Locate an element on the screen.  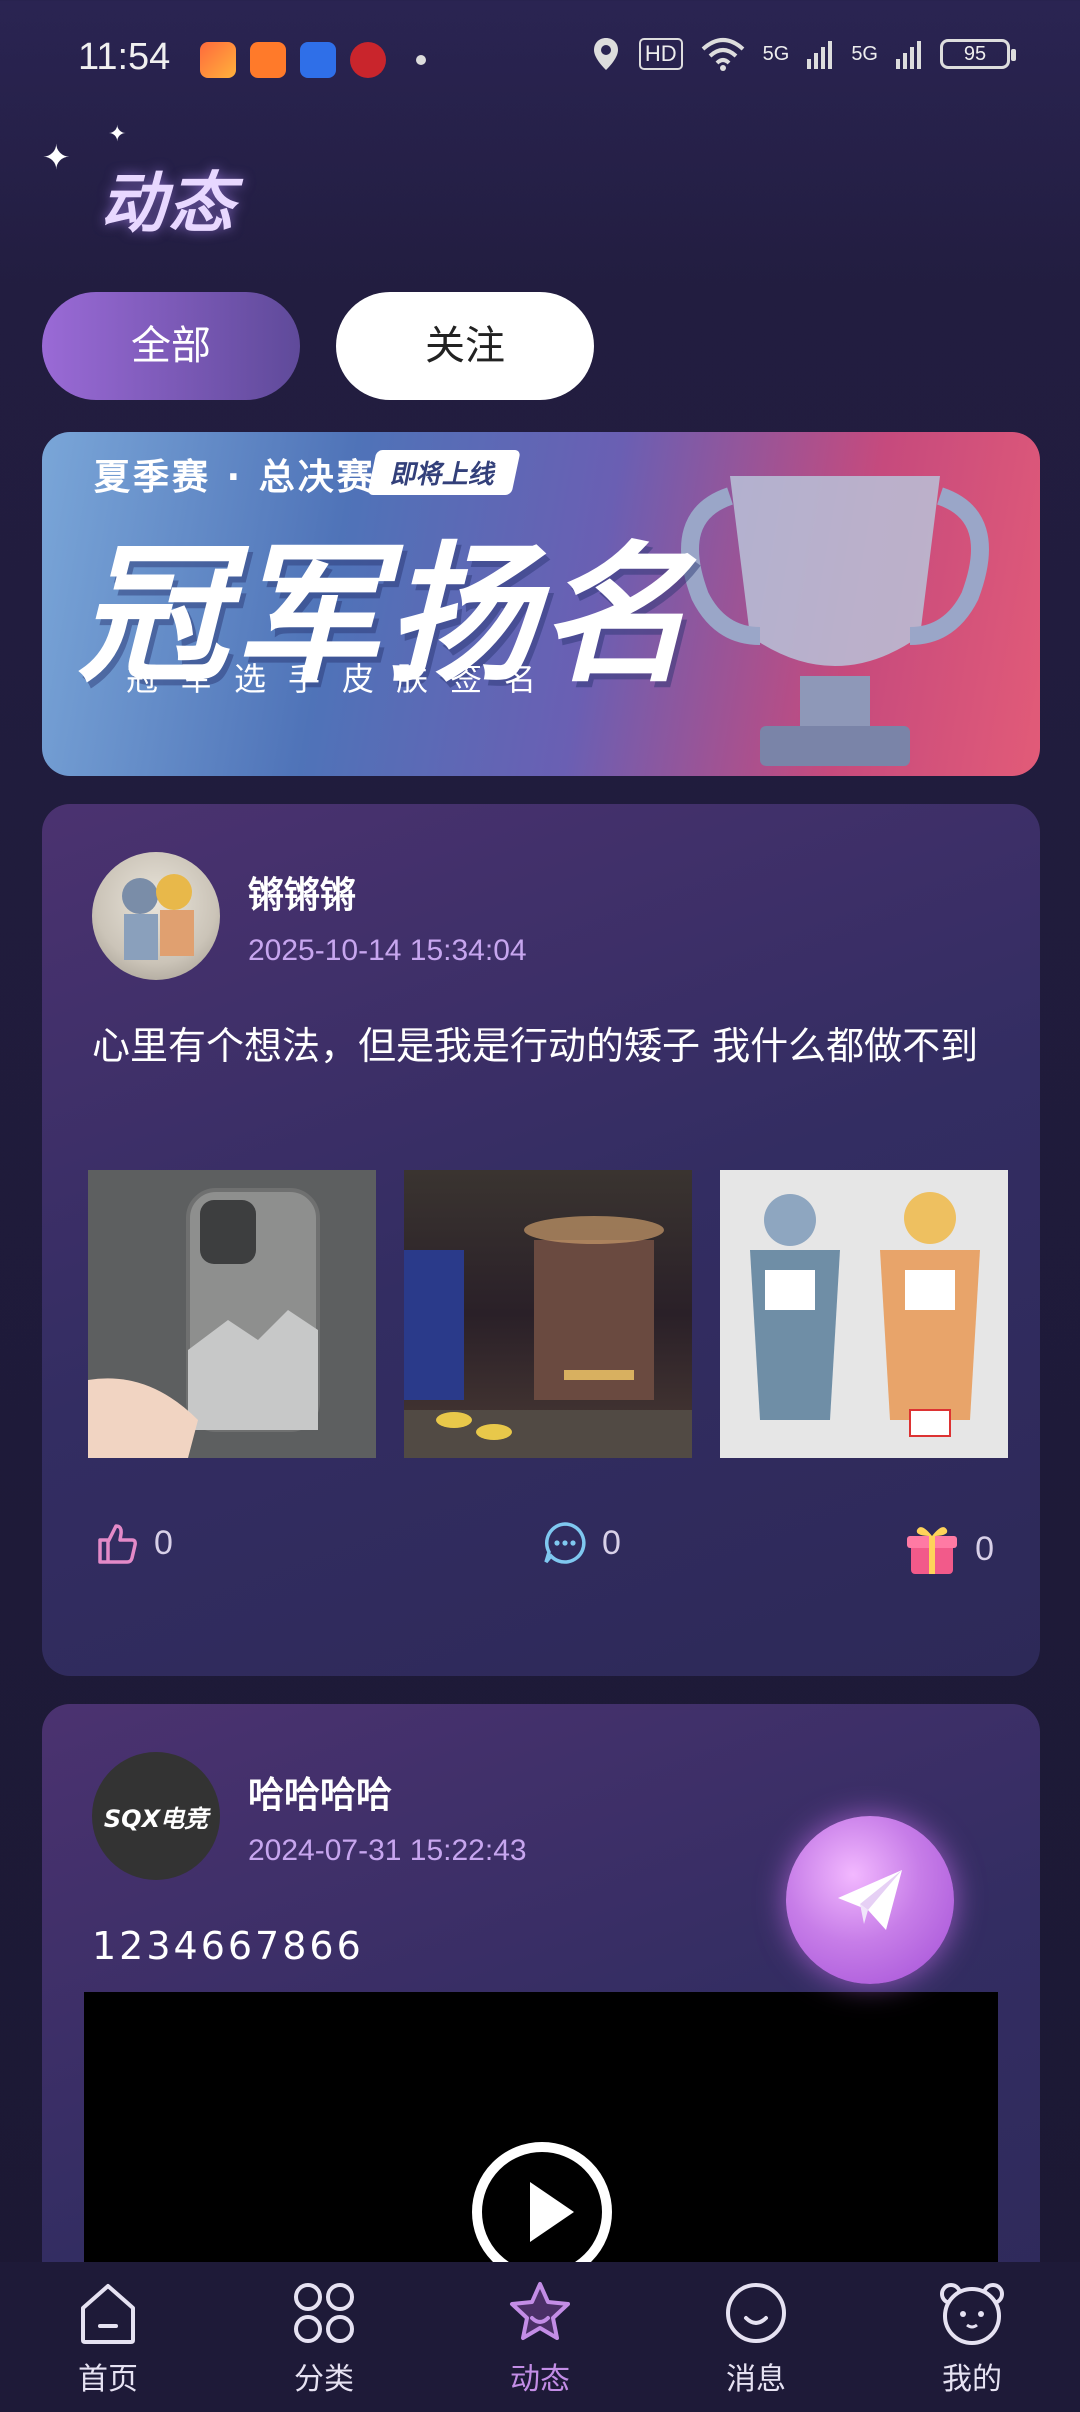
nav-dynamics: 动态 is located at coordinates (540, 2338).